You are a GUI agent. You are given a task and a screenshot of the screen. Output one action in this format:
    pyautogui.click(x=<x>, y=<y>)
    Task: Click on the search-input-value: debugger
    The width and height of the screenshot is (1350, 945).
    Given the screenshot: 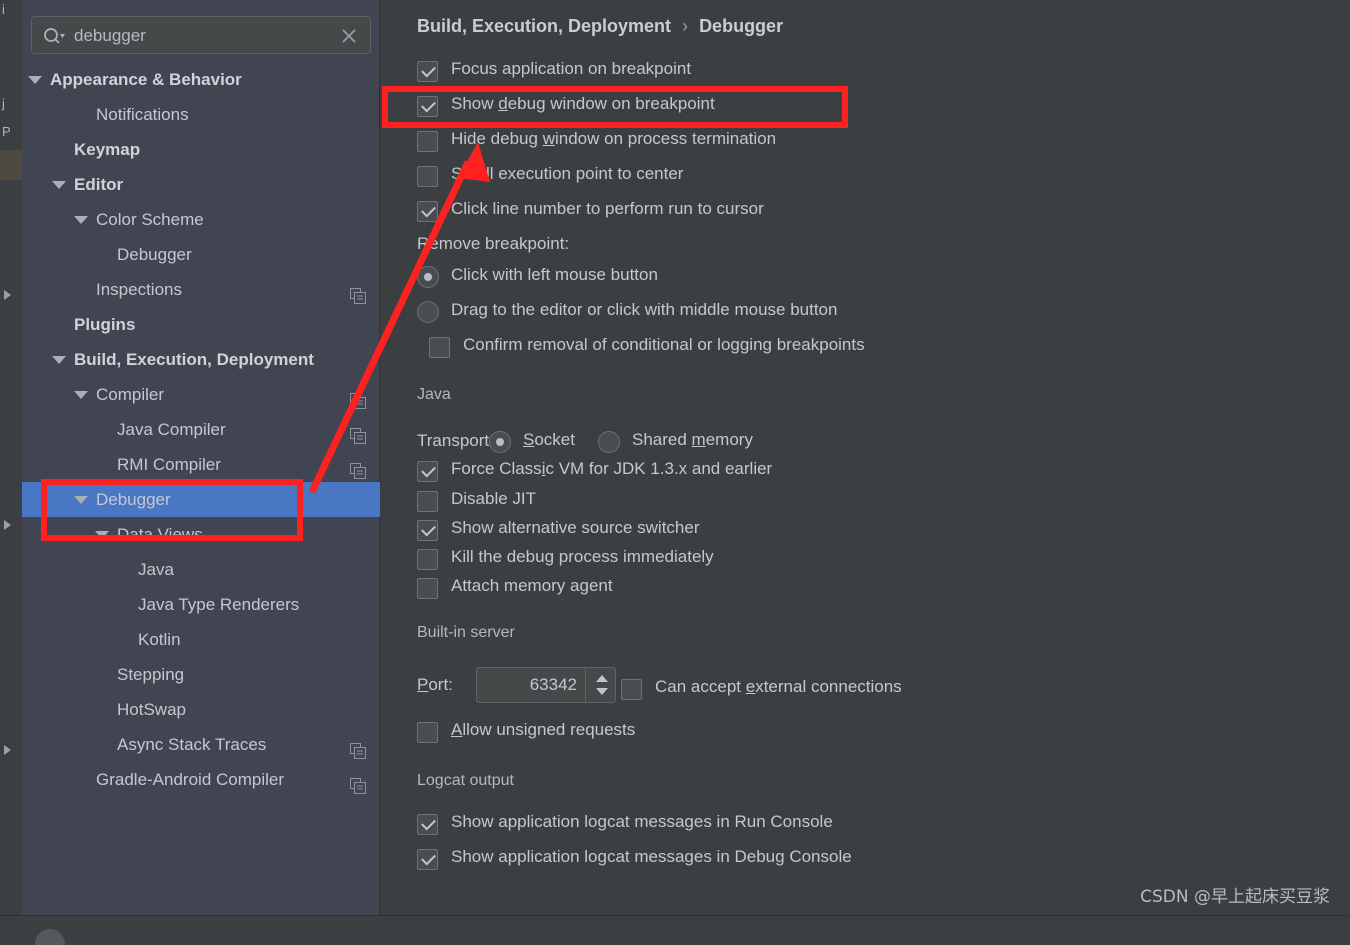 What is the action you would take?
    pyautogui.click(x=110, y=36)
    